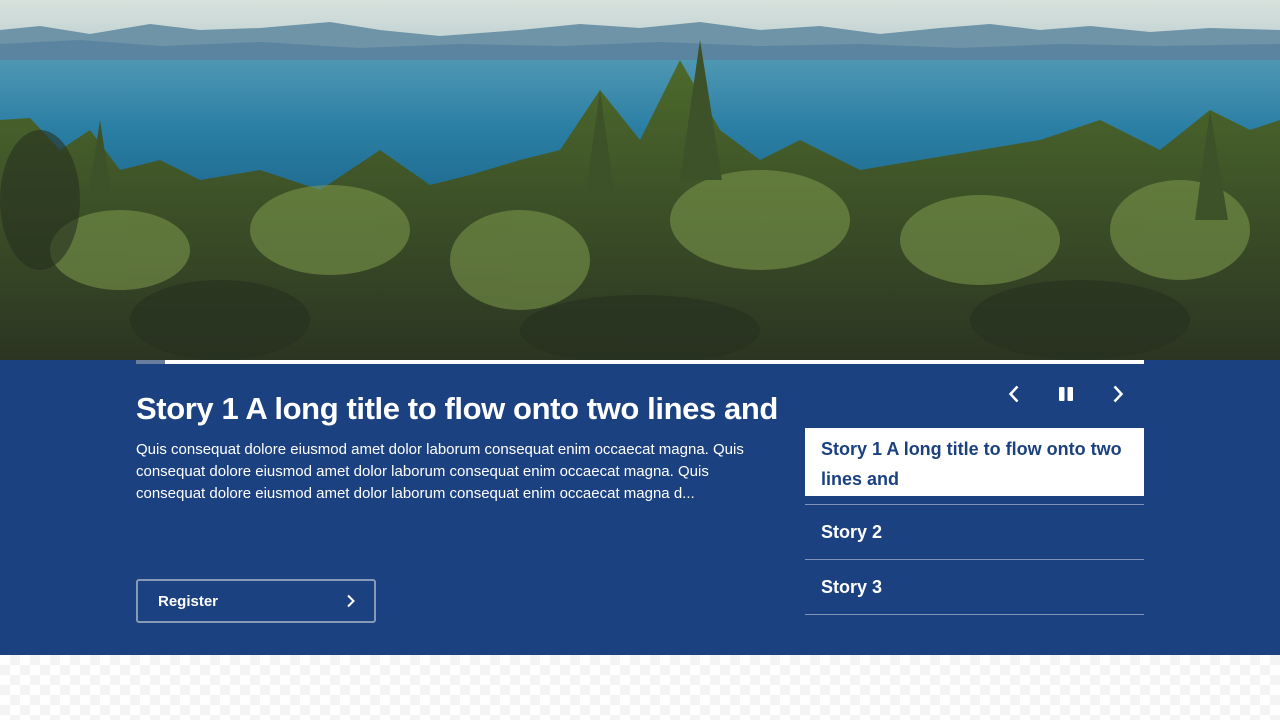  What do you see at coordinates (188, 601) in the screenshot?
I see `register-button-label: Register` at bounding box center [188, 601].